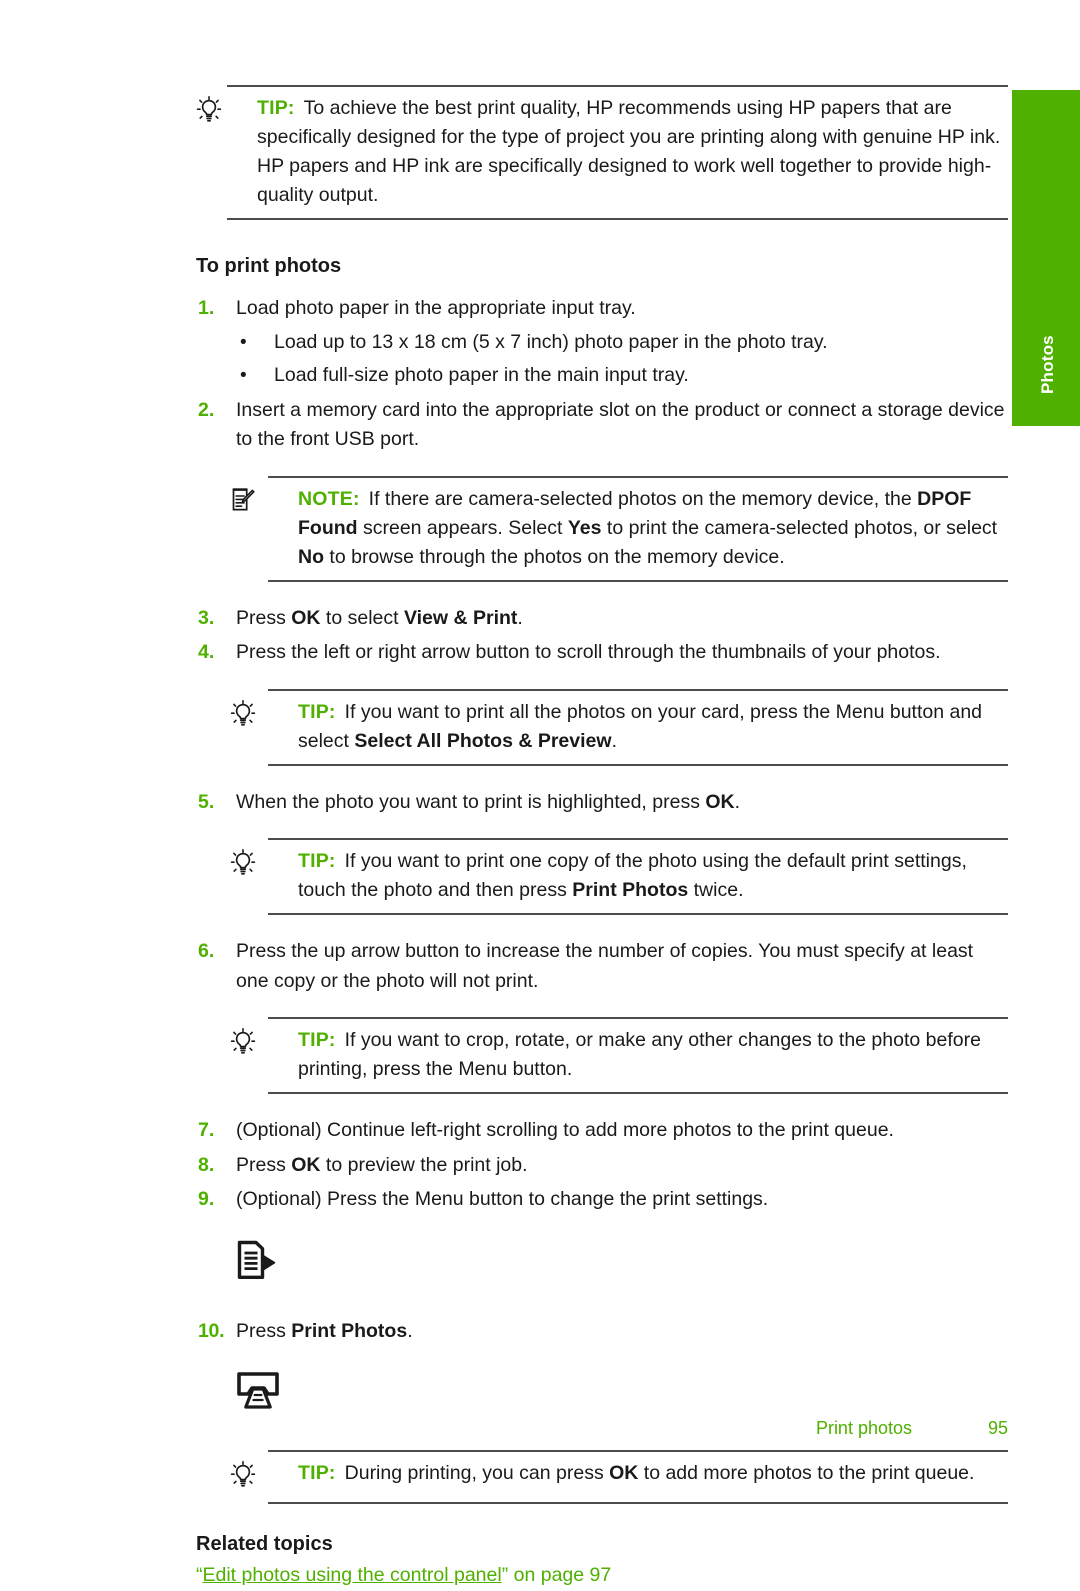  Describe the element at coordinates (737, 801) in the screenshot. I see `step-5-post: .` at that location.